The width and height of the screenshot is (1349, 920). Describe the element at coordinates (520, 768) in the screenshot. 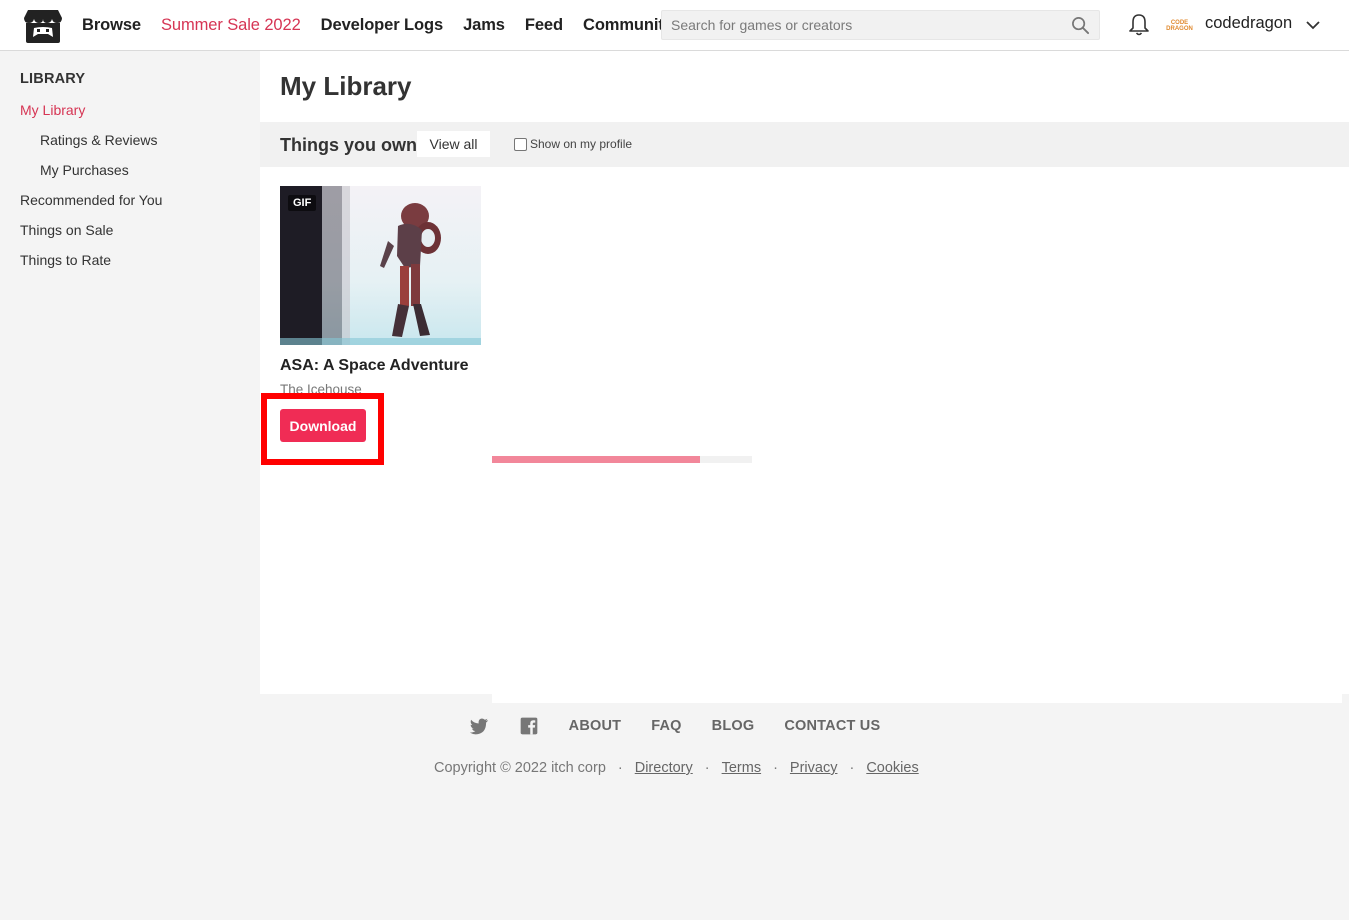

I see `copyright-text: Copyright © 2022 itch corp` at that location.